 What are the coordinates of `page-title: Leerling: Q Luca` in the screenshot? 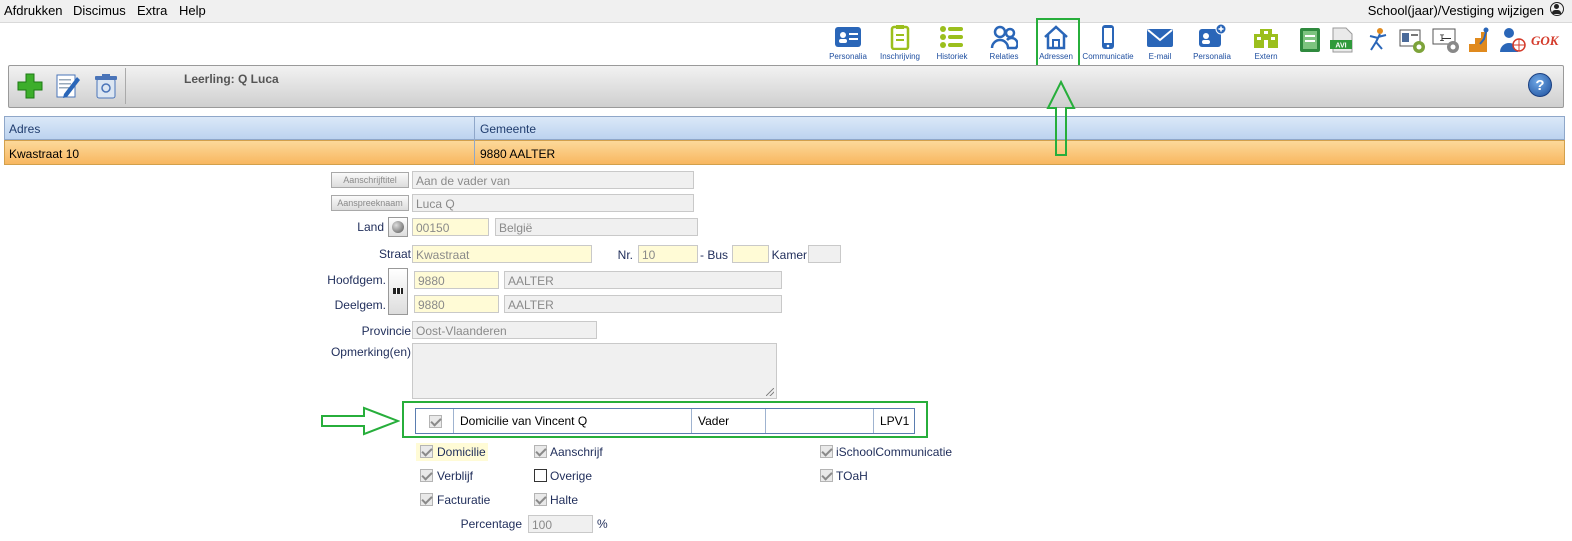 It's located at (231, 79).